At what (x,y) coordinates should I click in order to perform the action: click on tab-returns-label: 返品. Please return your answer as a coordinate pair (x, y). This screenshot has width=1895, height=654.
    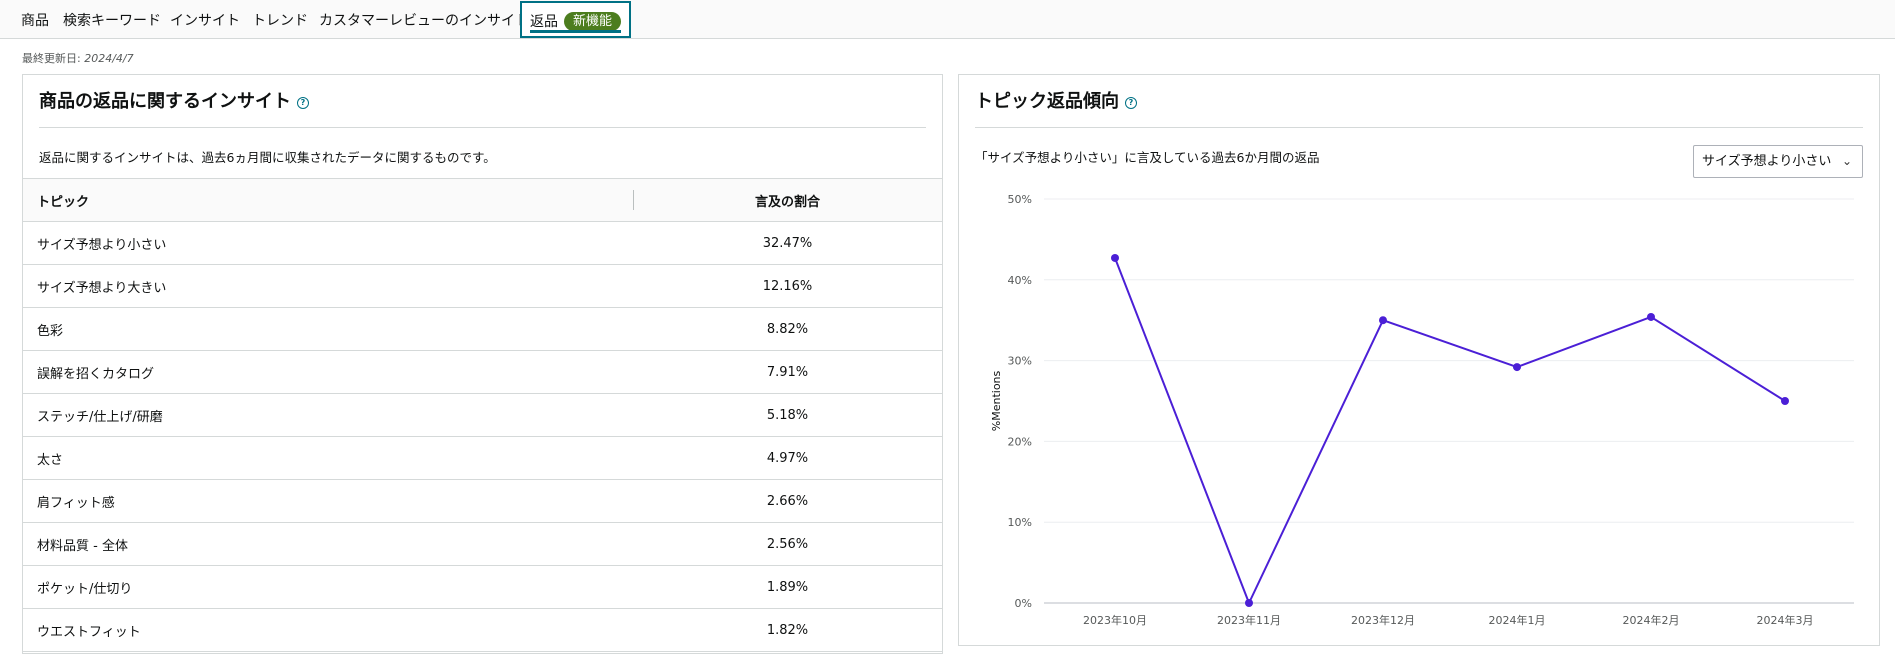
    Looking at the image, I should click on (544, 22).